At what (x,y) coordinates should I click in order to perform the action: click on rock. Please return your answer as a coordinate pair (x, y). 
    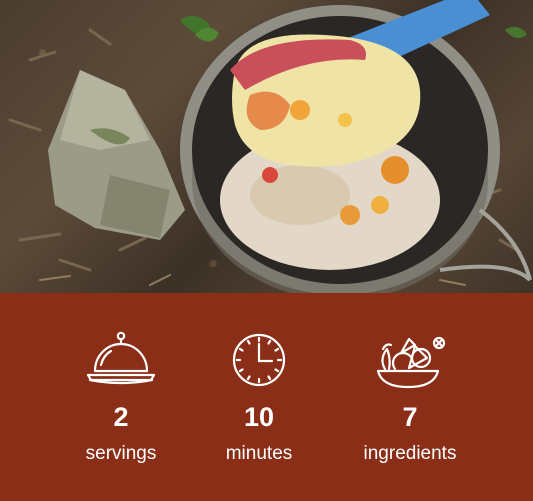
    Looking at the image, I should click on (116, 155).